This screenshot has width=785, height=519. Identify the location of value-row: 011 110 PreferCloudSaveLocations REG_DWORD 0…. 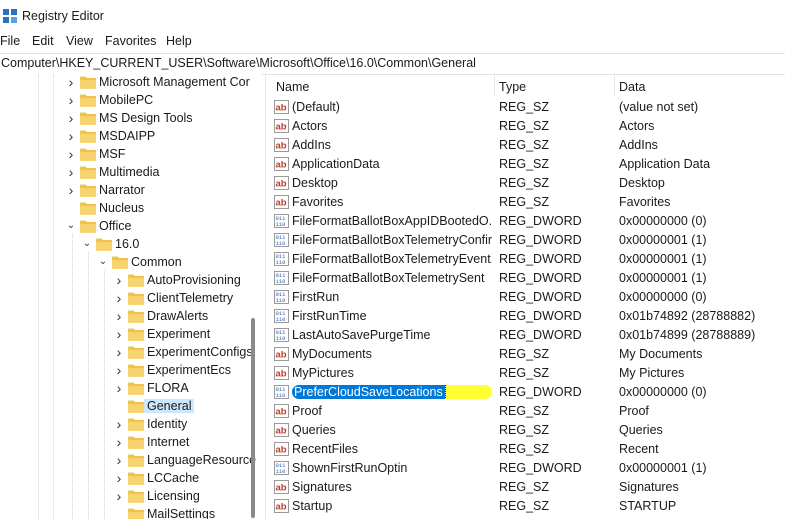
(525, 392).